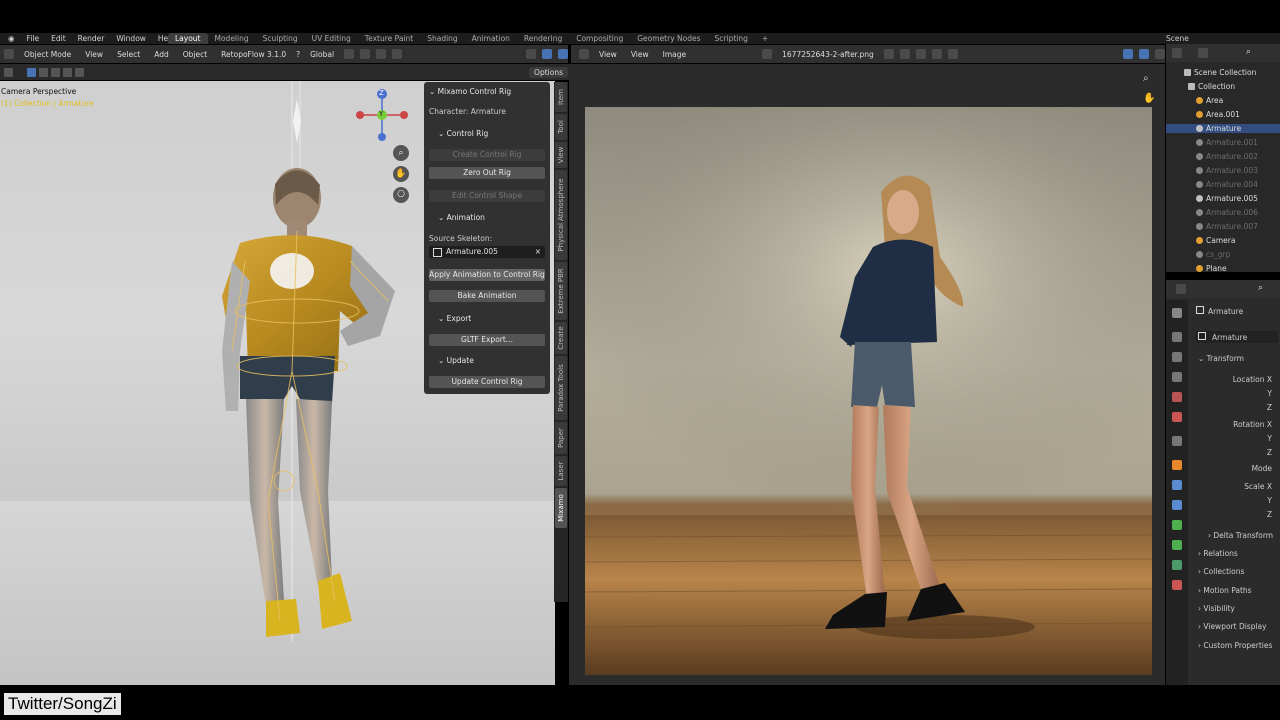  Describe the element at coordinates (58, 38) in the screenshot. I see `menu-edit: Edit` at that location.